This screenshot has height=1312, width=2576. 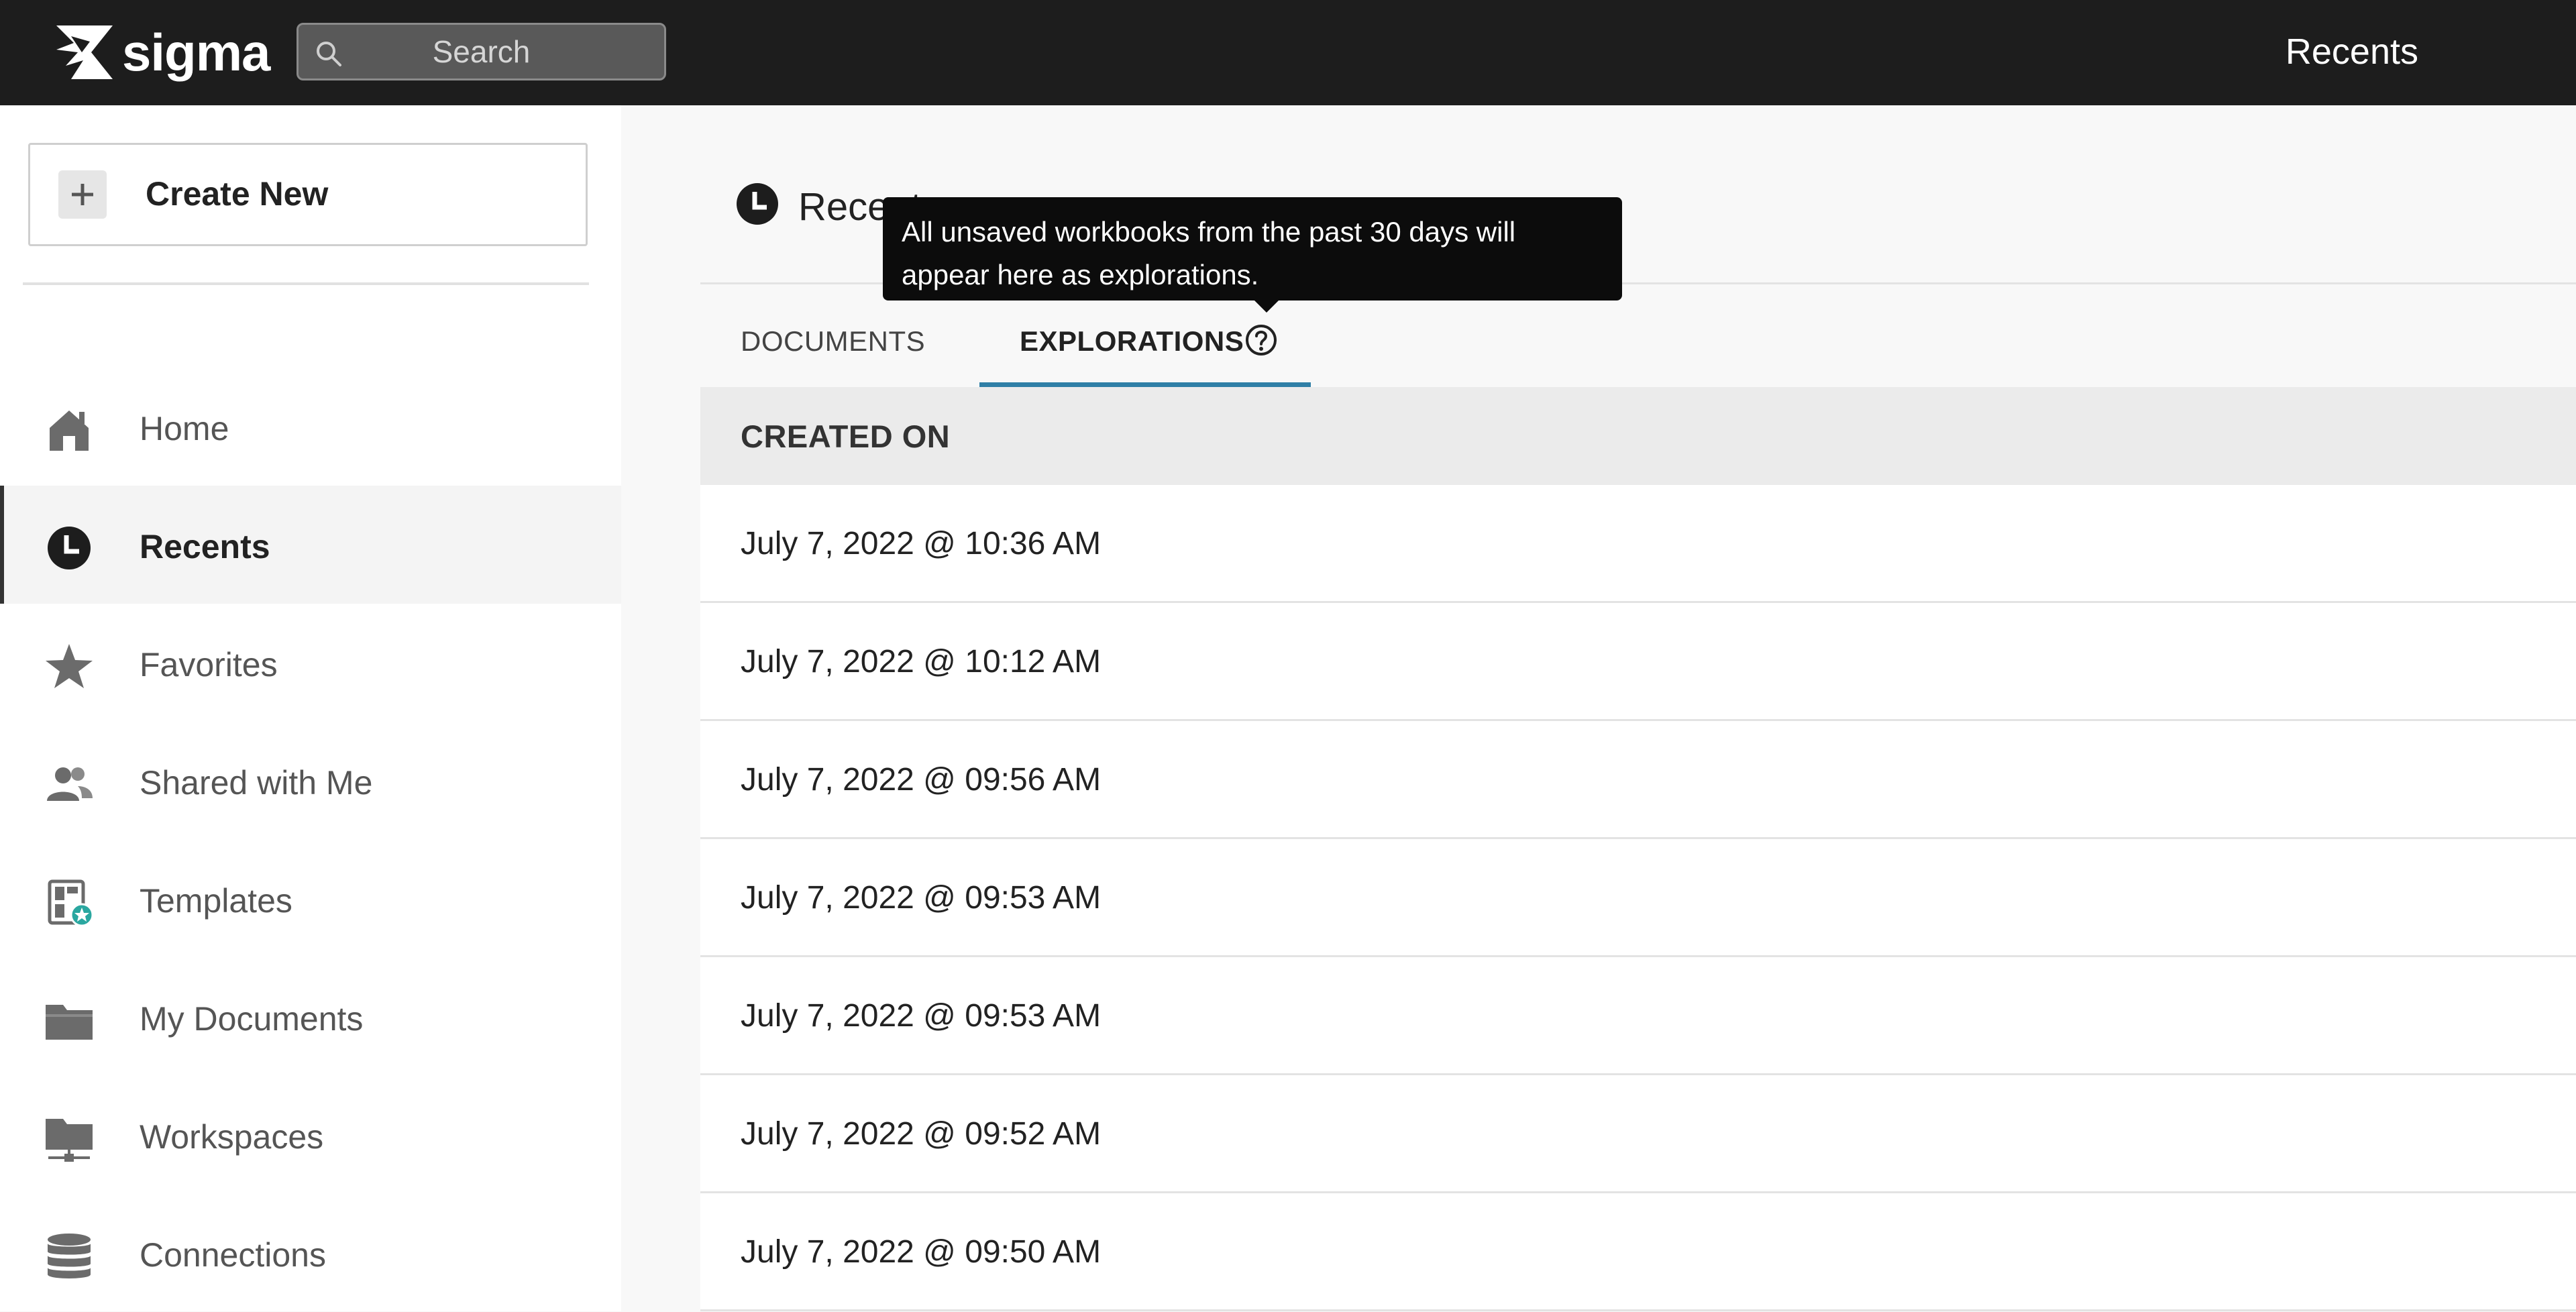 What do you see at coordinates (71, 903) in the screenshot?
I see `templates-icon` at bounding box center [71, 903].